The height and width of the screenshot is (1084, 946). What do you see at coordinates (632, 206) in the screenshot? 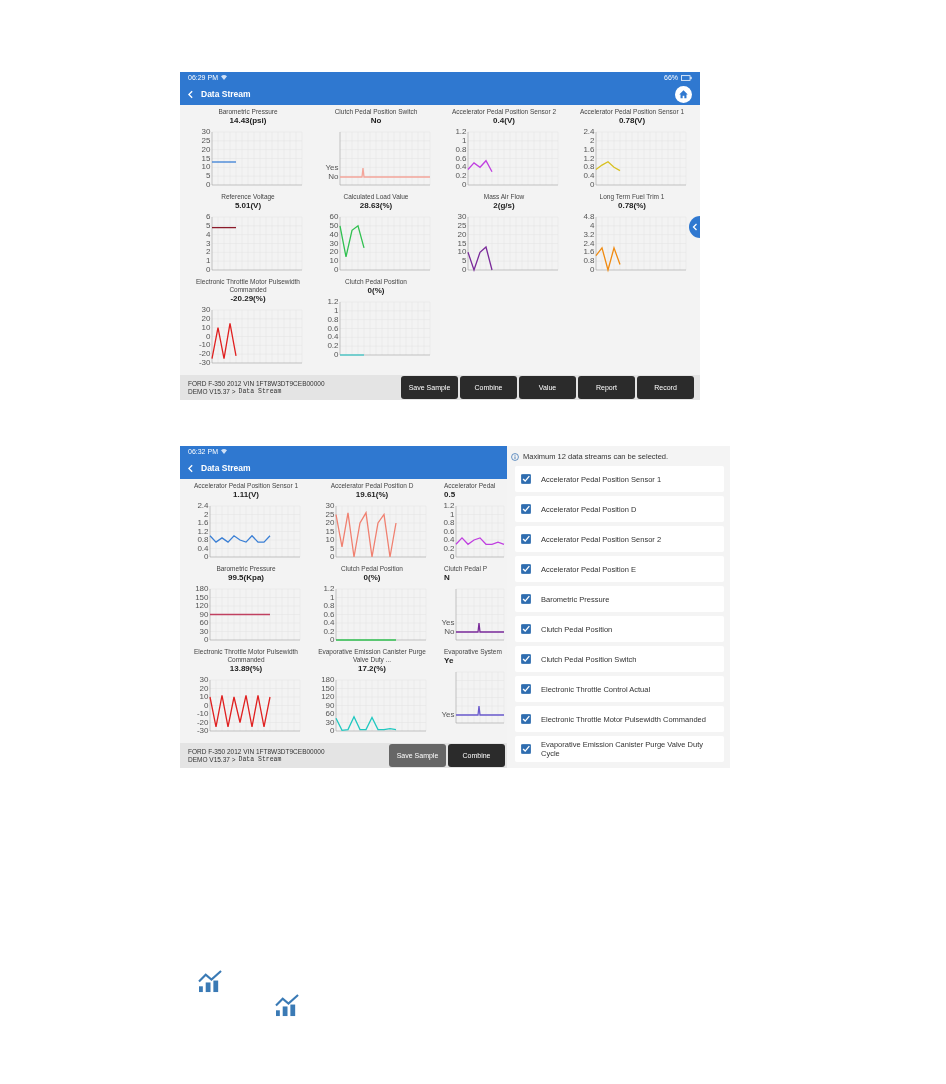
I see `stream-value: 0.78(%)` at bounding box center [632, 206].